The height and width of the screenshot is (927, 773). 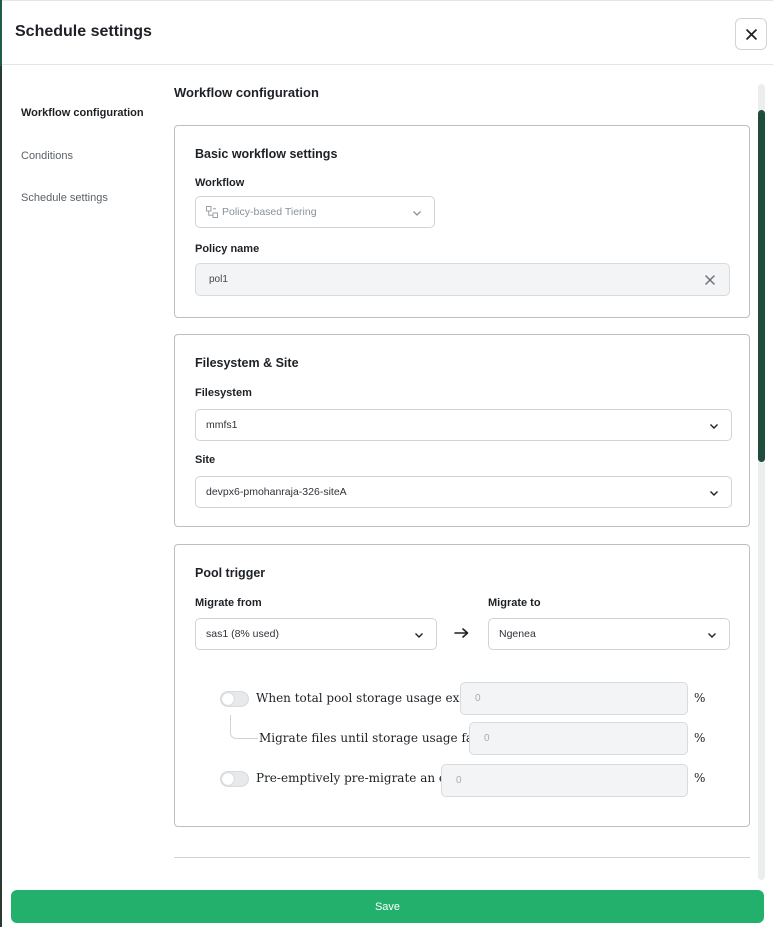 I want to click on premigrate-input: 0, so click(x=564, y=780).